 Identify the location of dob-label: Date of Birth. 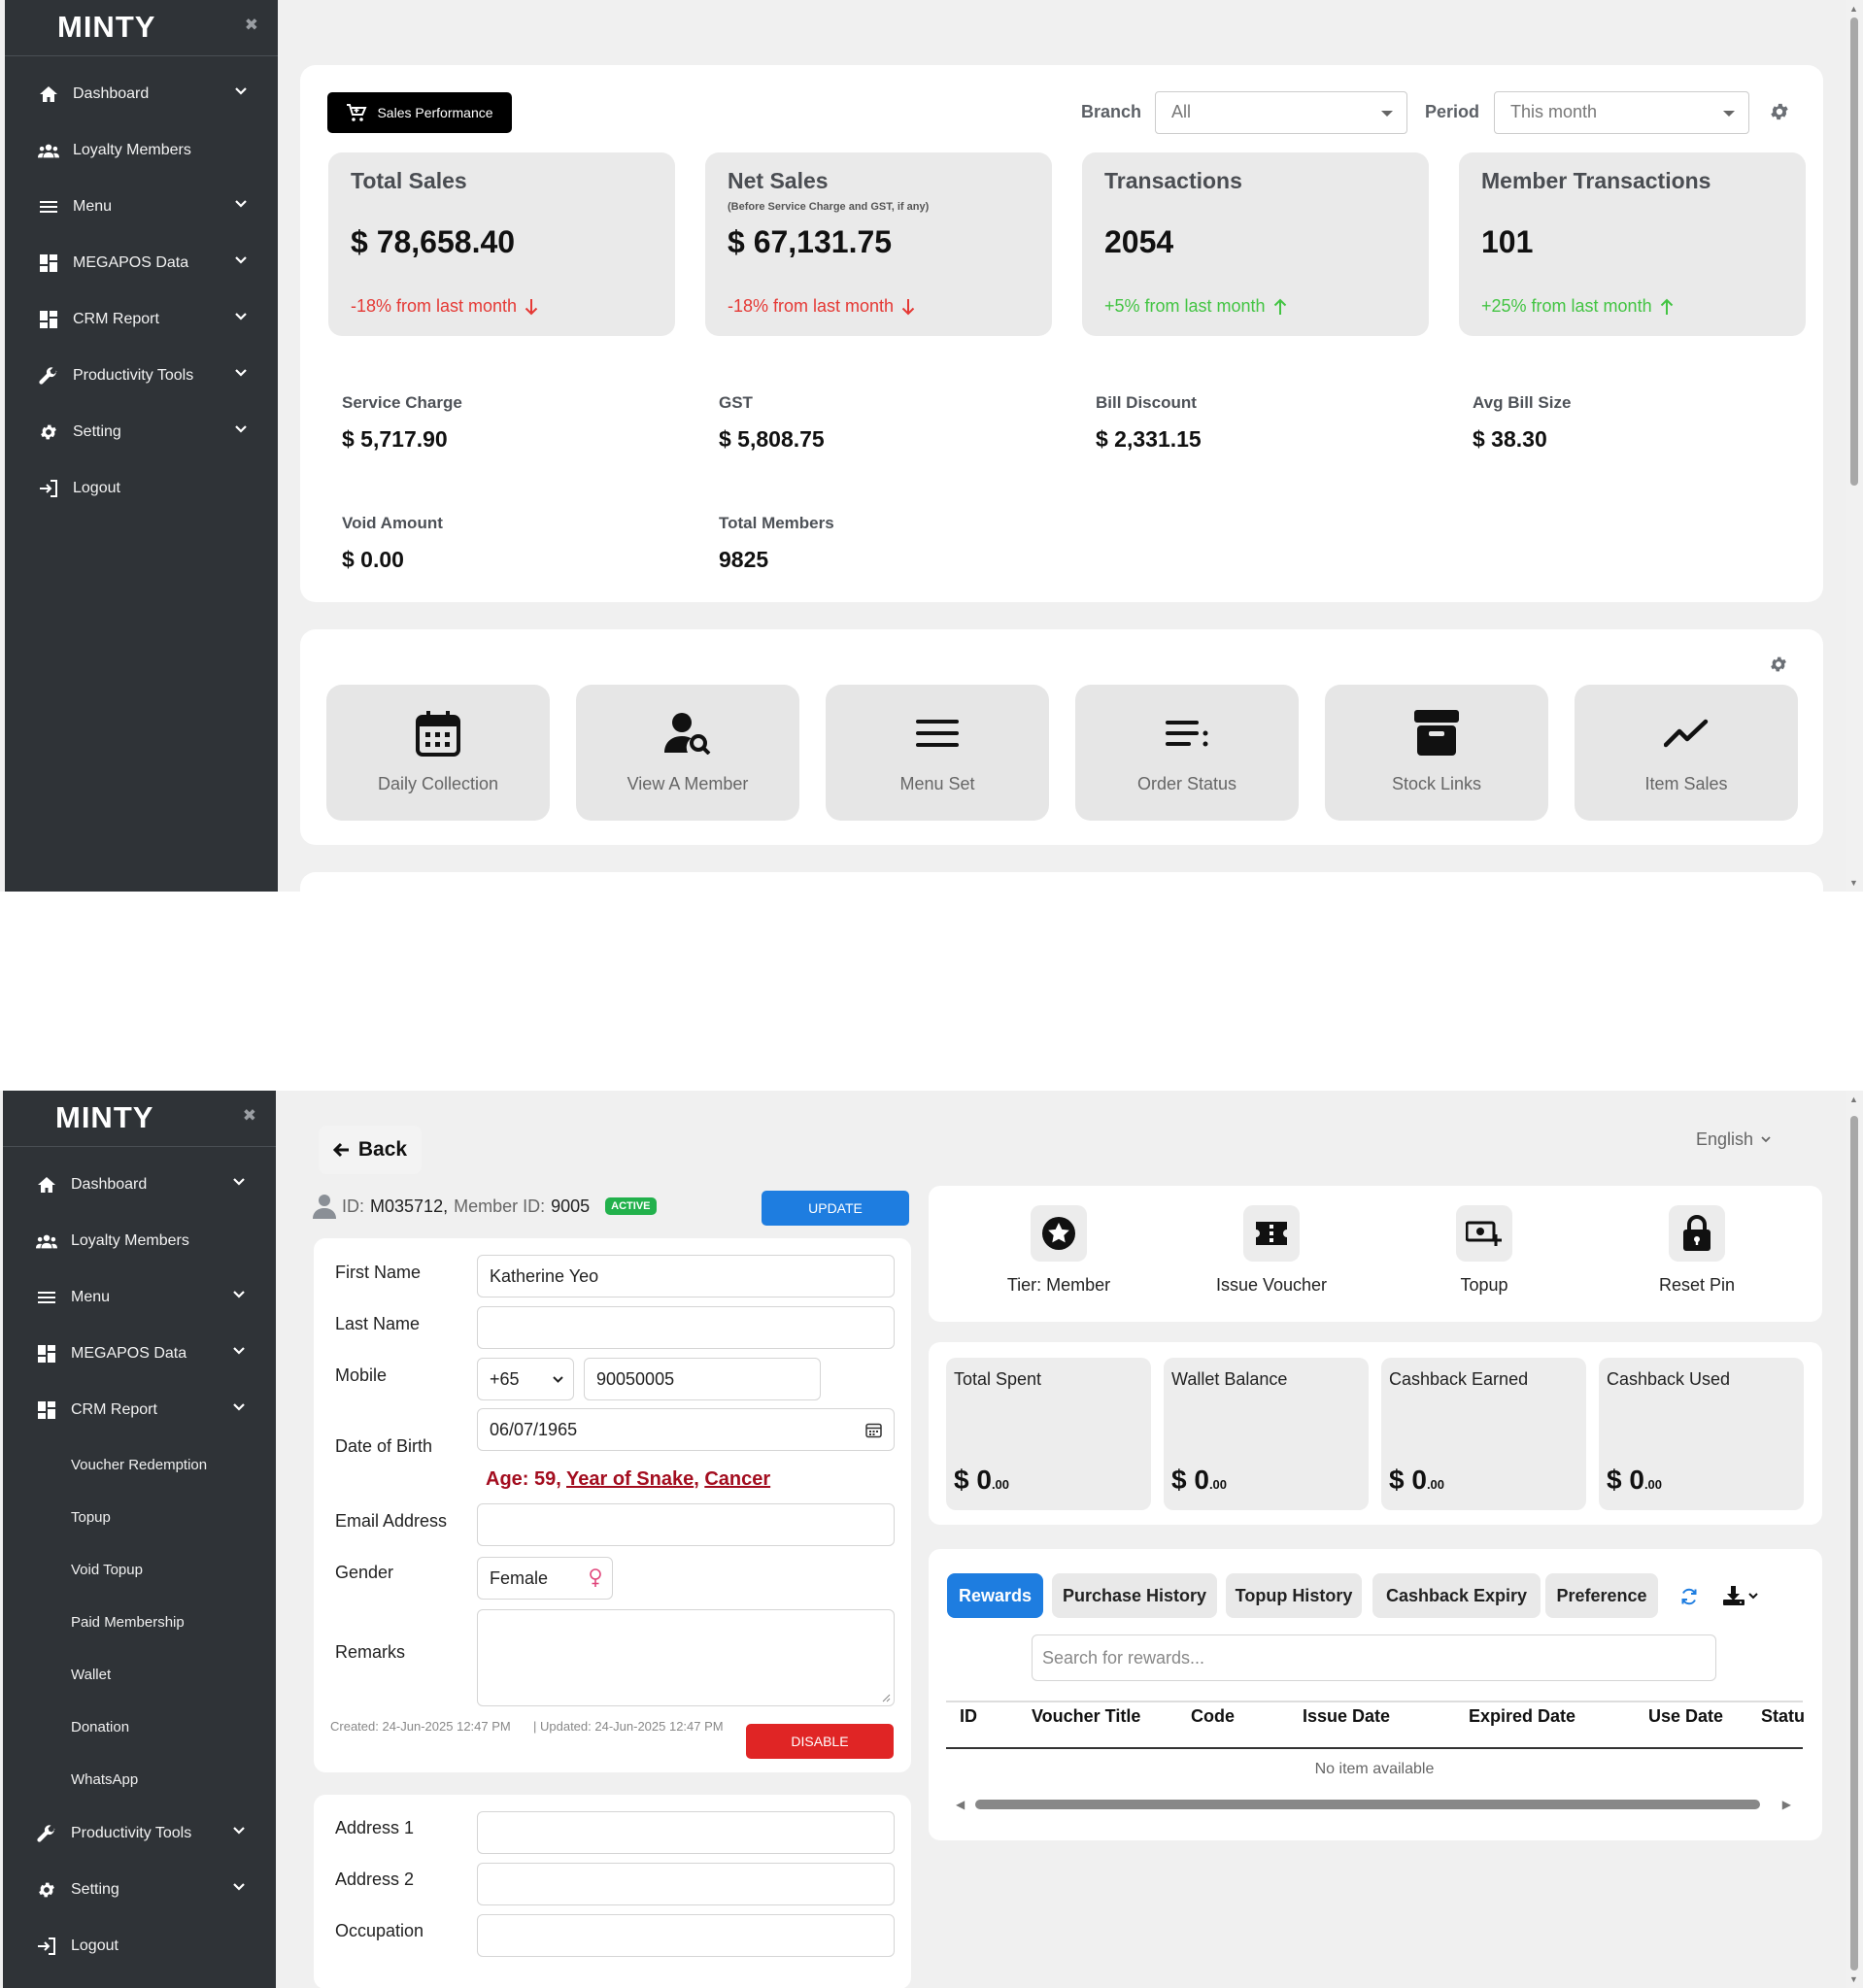
(384, 1446).